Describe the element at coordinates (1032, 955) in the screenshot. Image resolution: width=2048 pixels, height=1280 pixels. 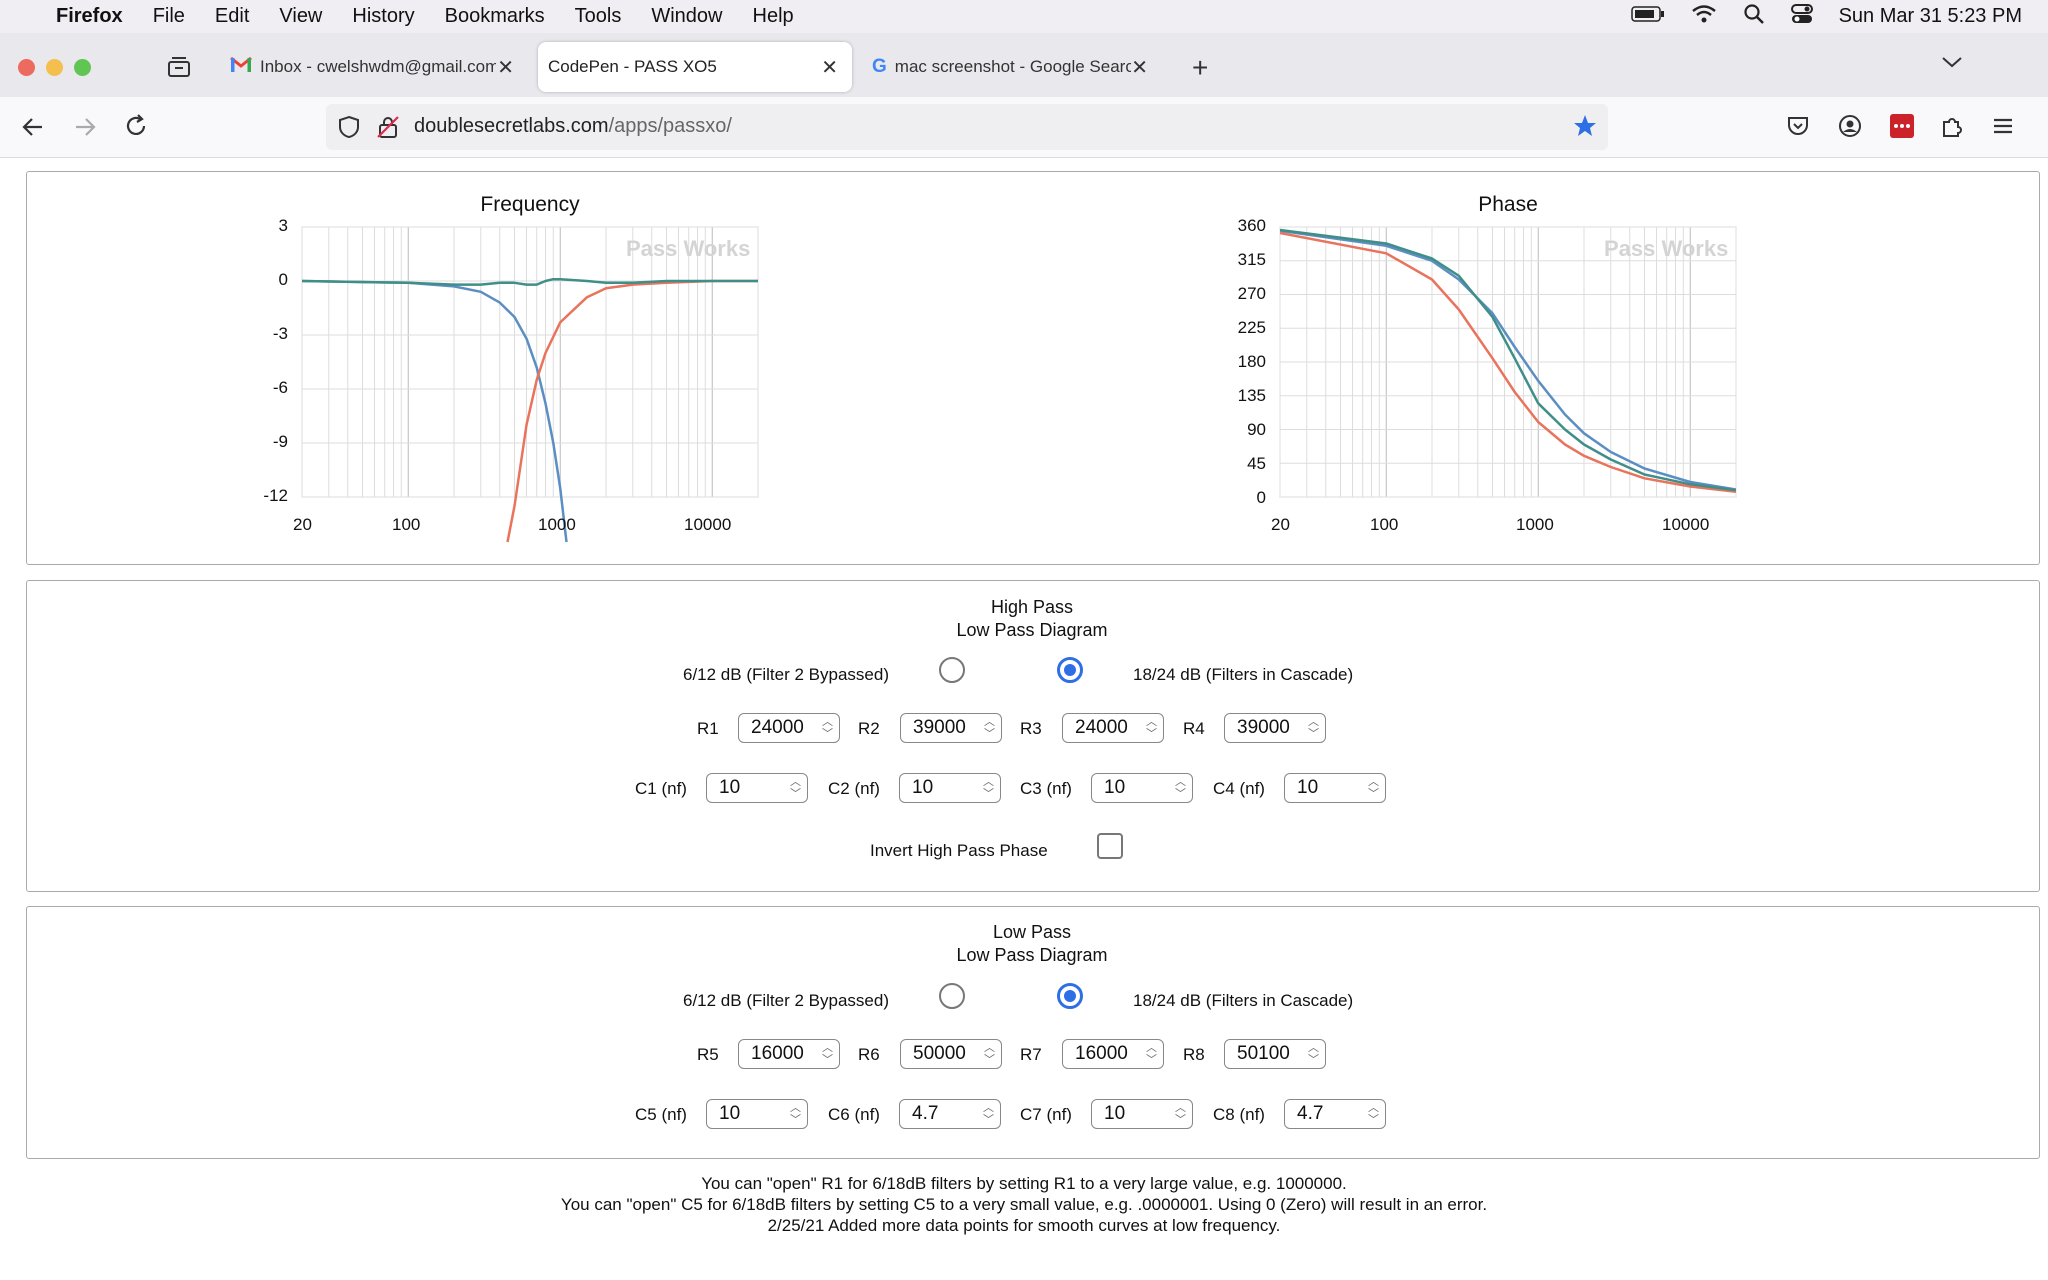
I see `low-pass-subtitle: Low Pass Diagram` at that location.